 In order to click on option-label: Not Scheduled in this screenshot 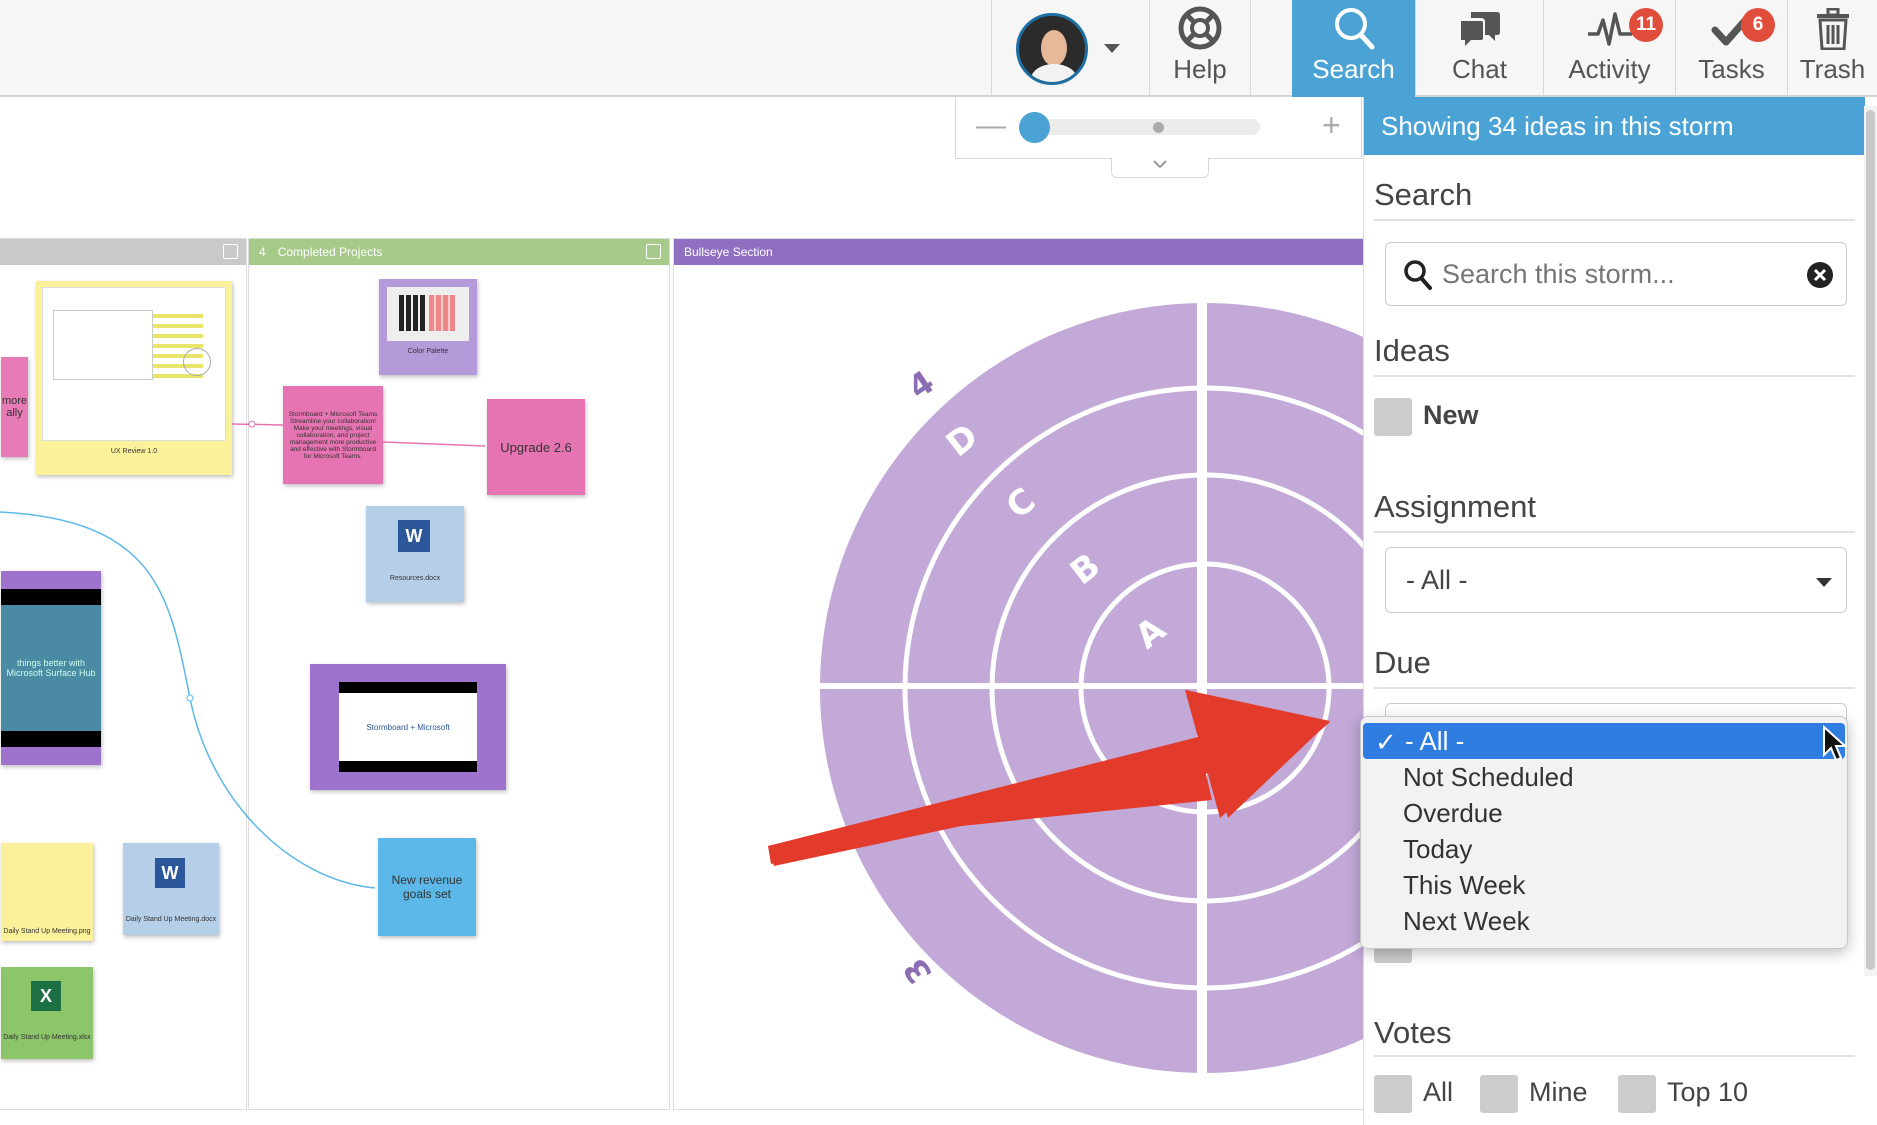, I will do `click(1488, 776)`.